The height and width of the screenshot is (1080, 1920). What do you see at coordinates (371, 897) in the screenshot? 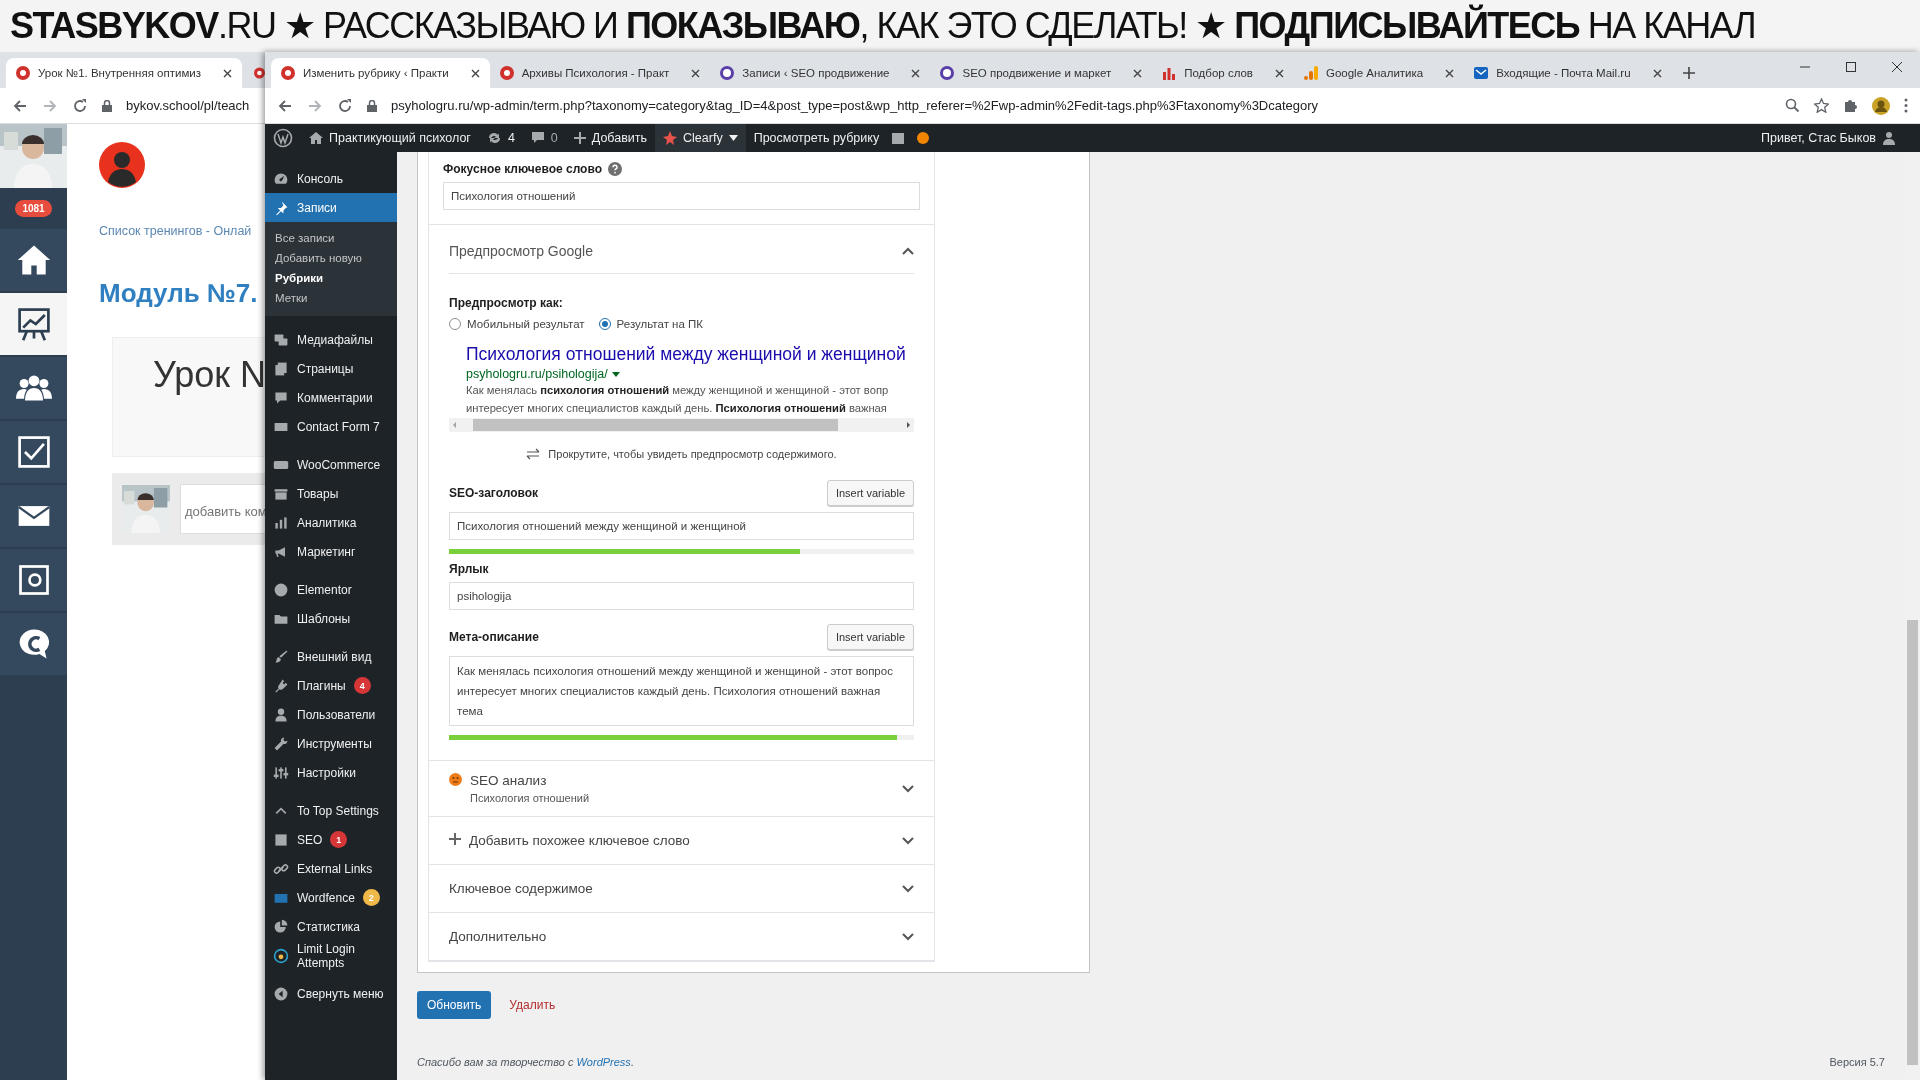
I see `count-badge: 2` at bounding box center [371, 897].